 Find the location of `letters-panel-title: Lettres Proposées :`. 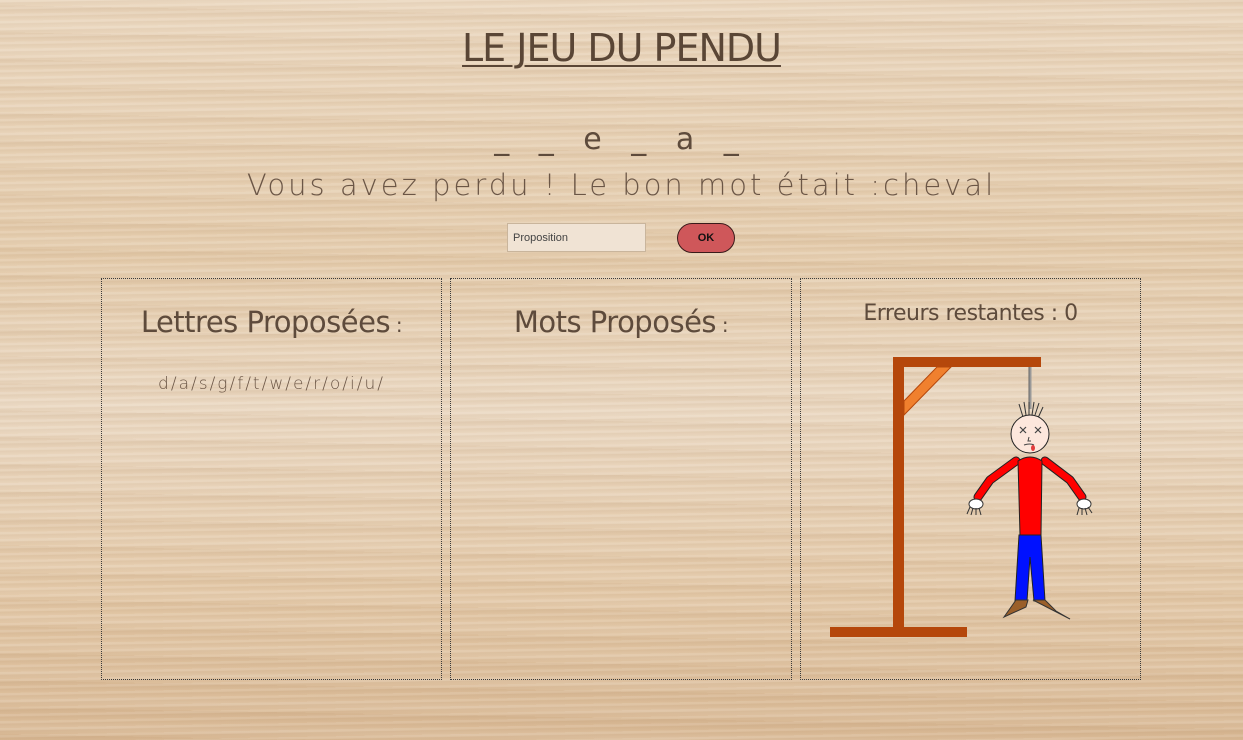

letters-panel-title: Lettres Proposées : is located at coordinates (271, 322).